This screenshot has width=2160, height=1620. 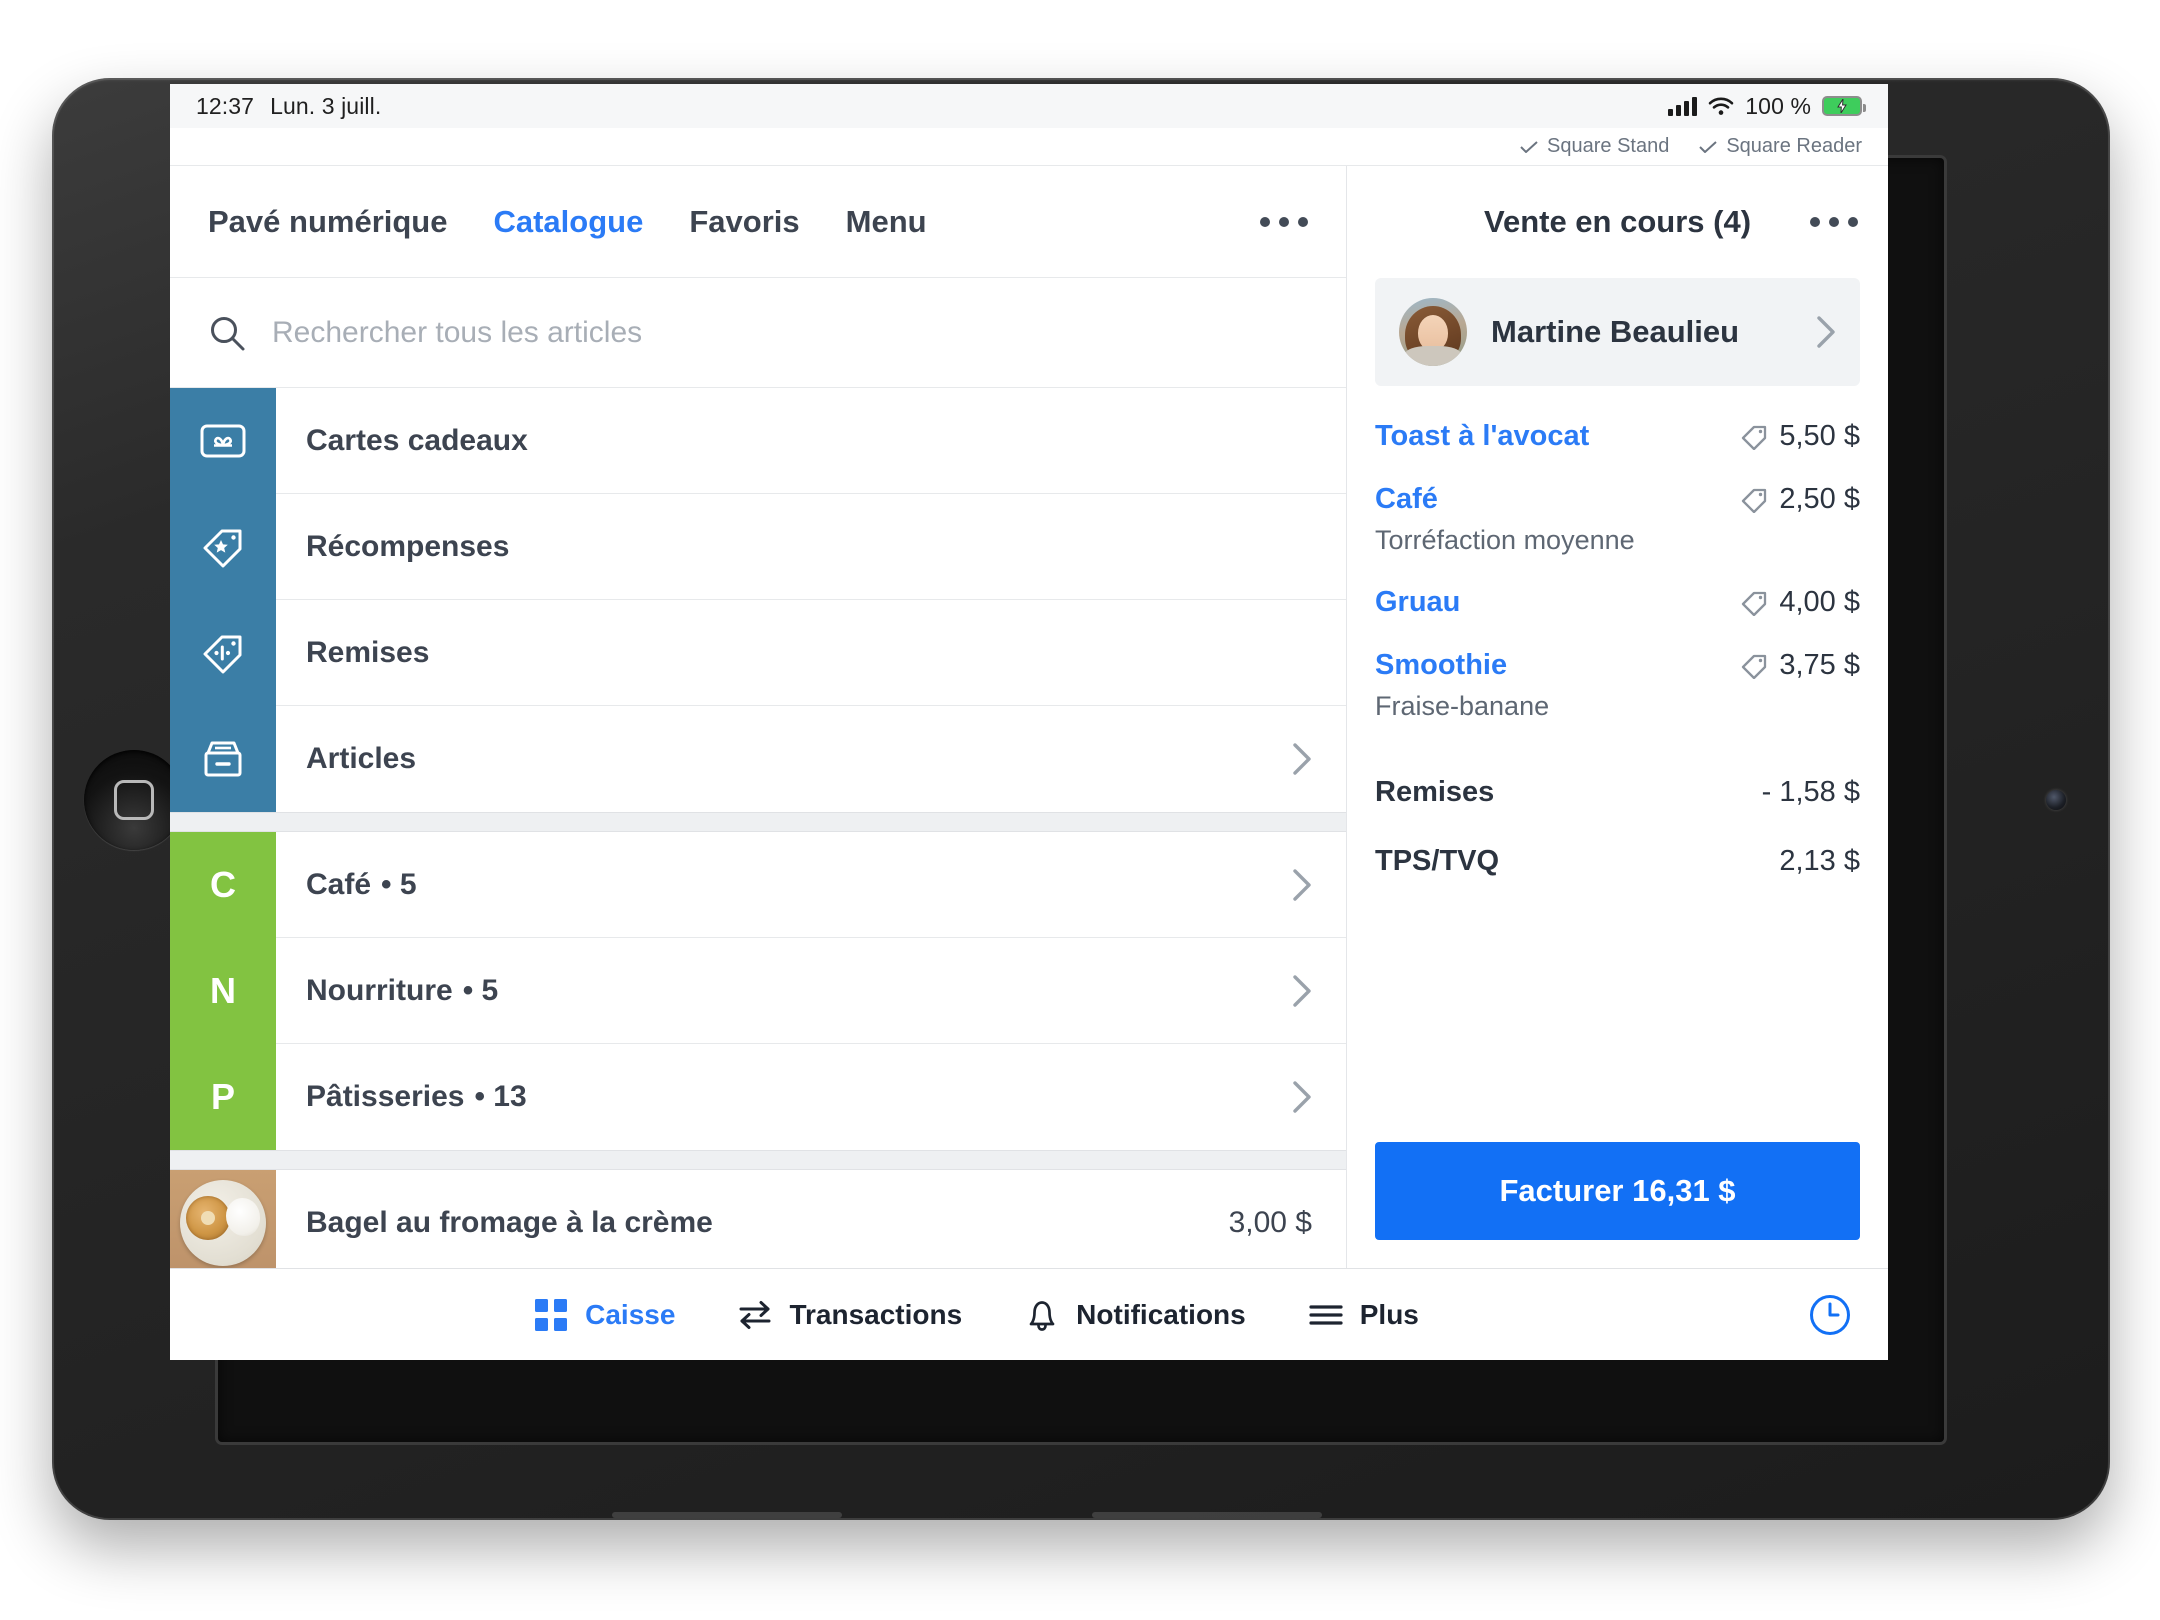 I want to click on product-row-content: Bagel au fromage à la crème 3,00 $, so click(x=811, y=1219).